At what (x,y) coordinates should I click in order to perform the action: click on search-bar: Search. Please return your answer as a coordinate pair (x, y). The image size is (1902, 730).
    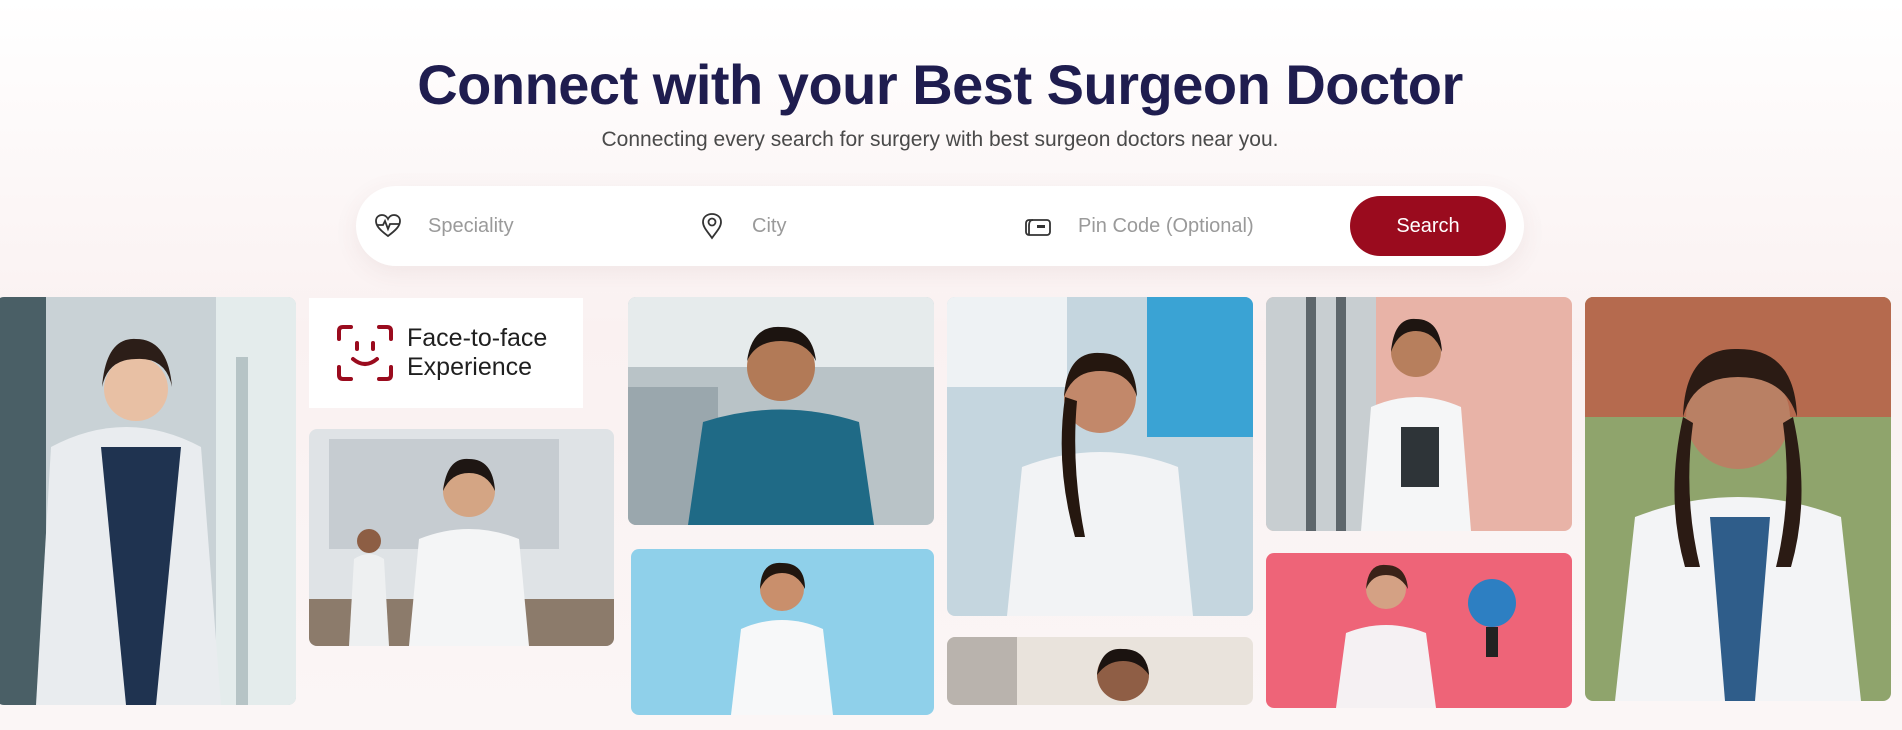
    Looking at the image, I should click on (940, 226).